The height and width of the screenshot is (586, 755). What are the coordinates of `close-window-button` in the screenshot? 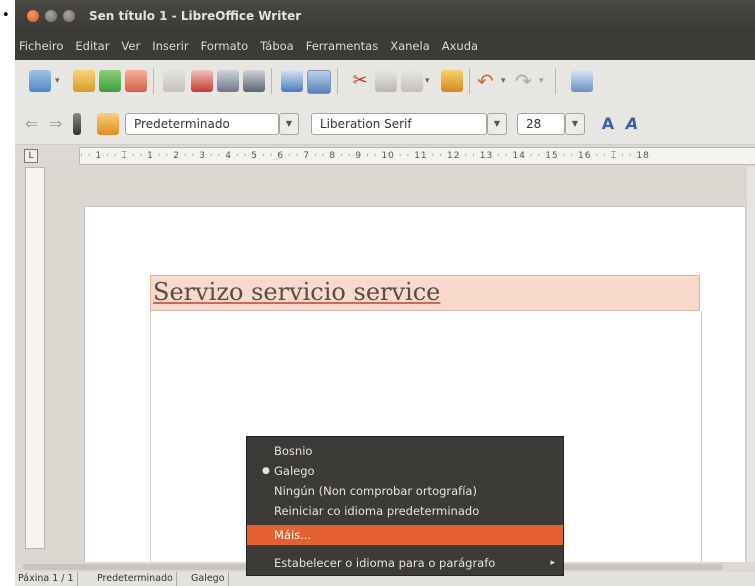 It's located at (33, 16).